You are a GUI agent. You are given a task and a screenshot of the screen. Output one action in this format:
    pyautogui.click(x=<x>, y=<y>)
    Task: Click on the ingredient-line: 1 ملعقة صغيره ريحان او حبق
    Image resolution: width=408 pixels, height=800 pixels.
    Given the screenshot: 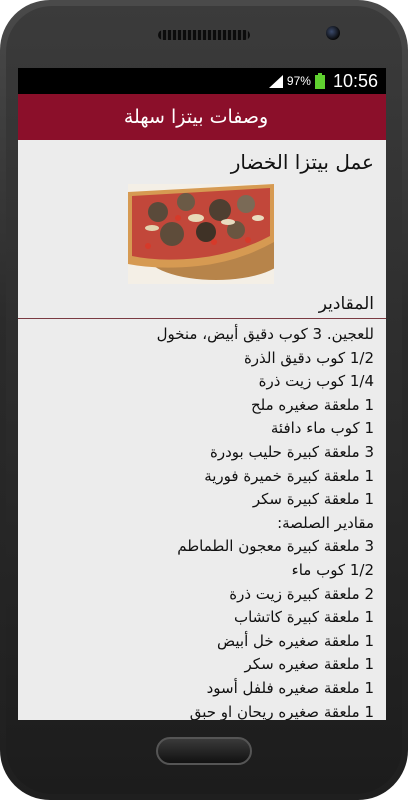 What is the action you would take?
    pyautogui.click(x=281, y=711)
    